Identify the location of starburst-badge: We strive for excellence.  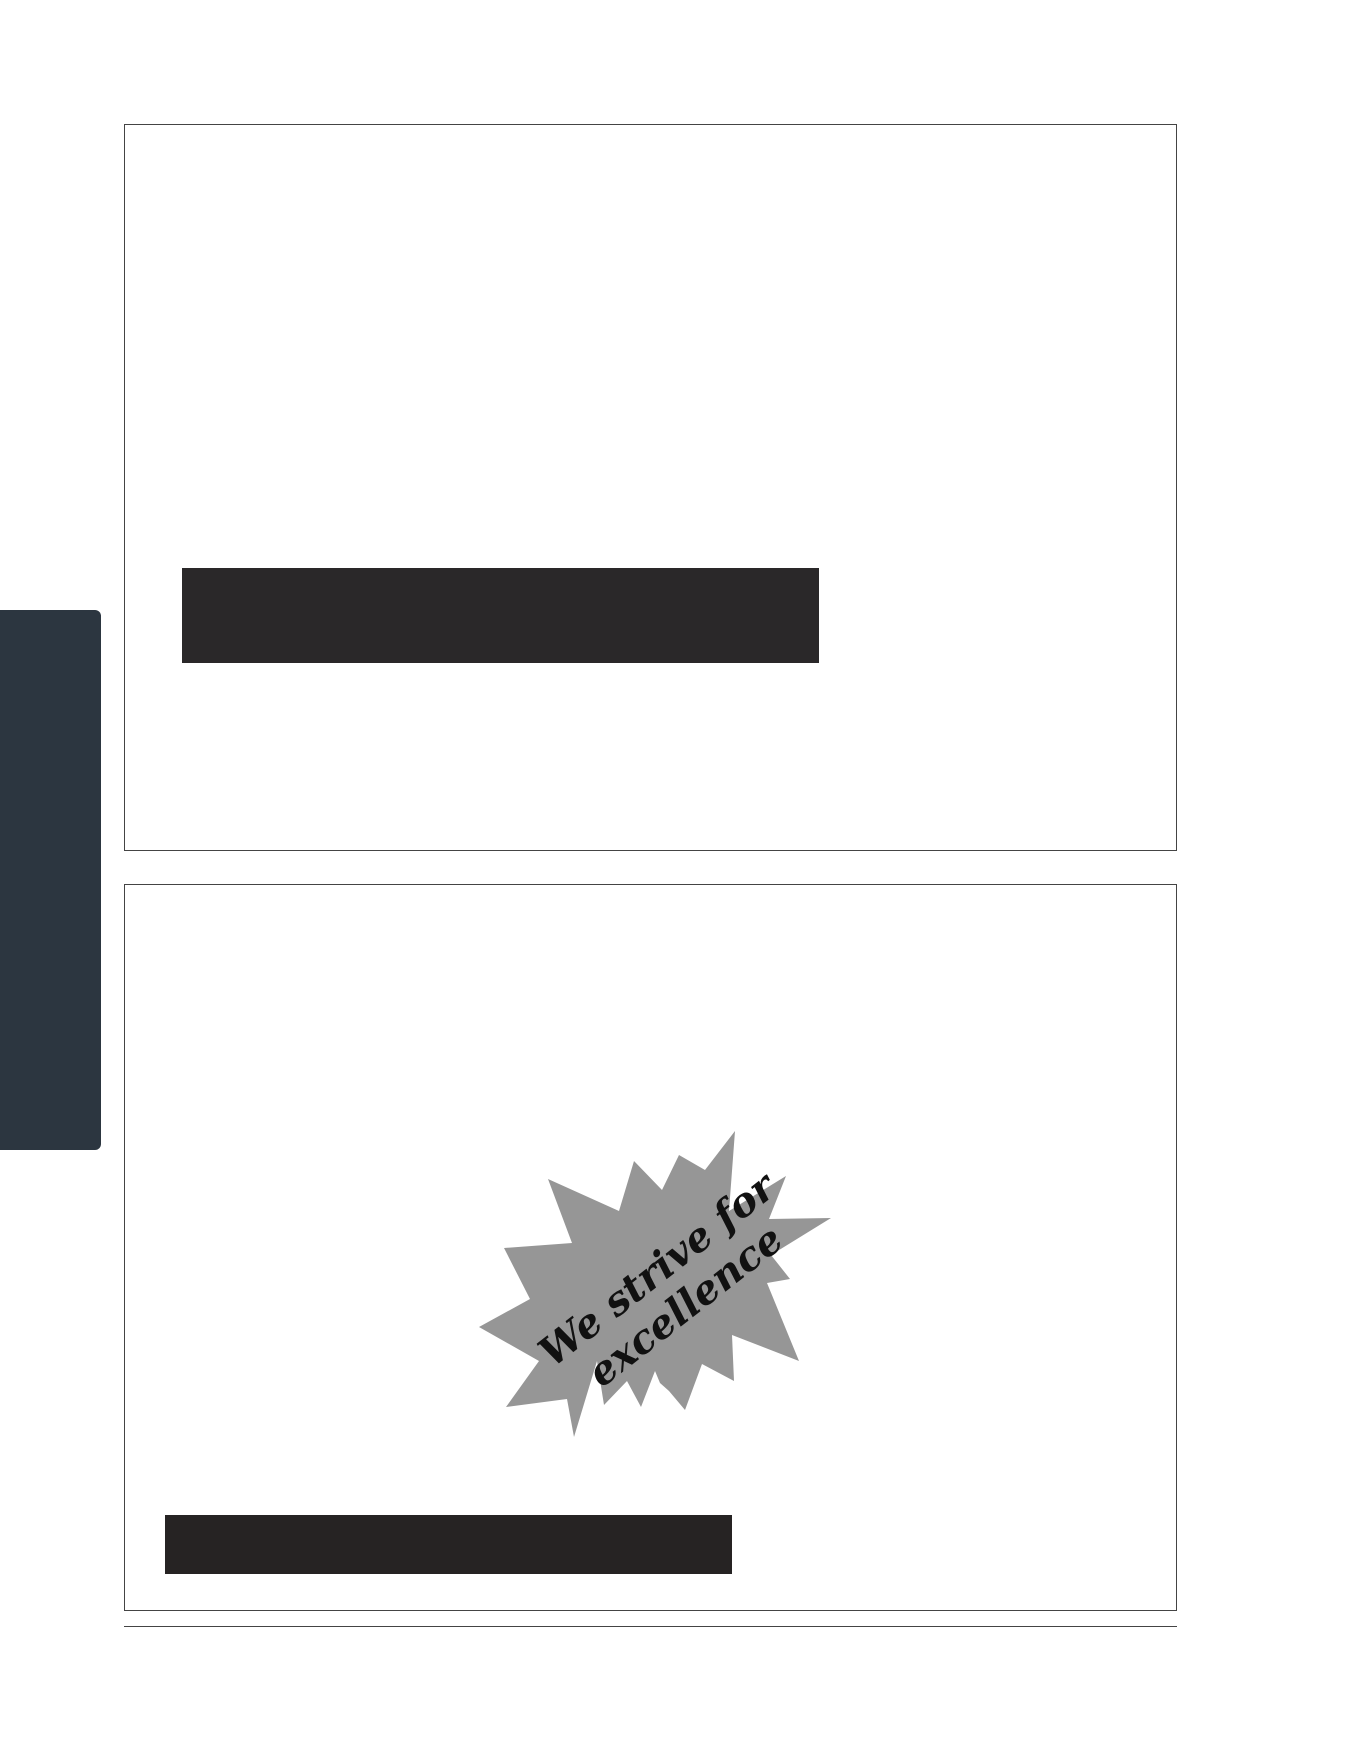
(669, 1286).